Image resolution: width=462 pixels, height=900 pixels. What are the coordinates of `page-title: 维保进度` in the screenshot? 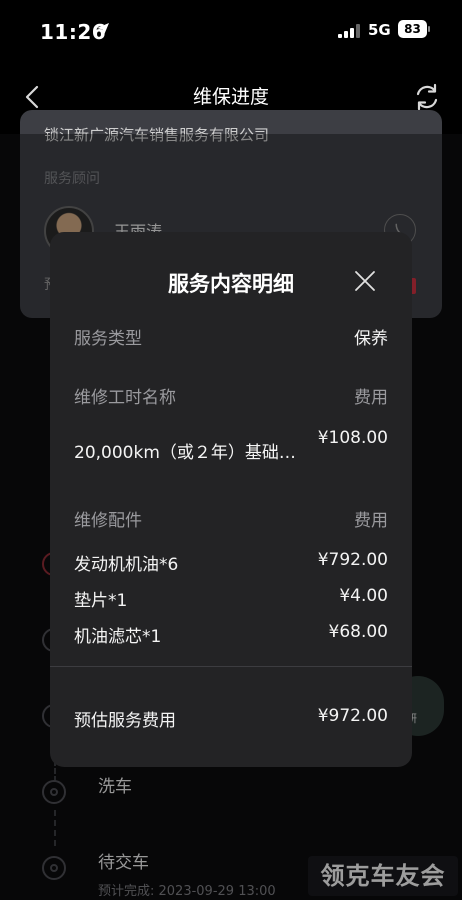 It's located at (230, 97).